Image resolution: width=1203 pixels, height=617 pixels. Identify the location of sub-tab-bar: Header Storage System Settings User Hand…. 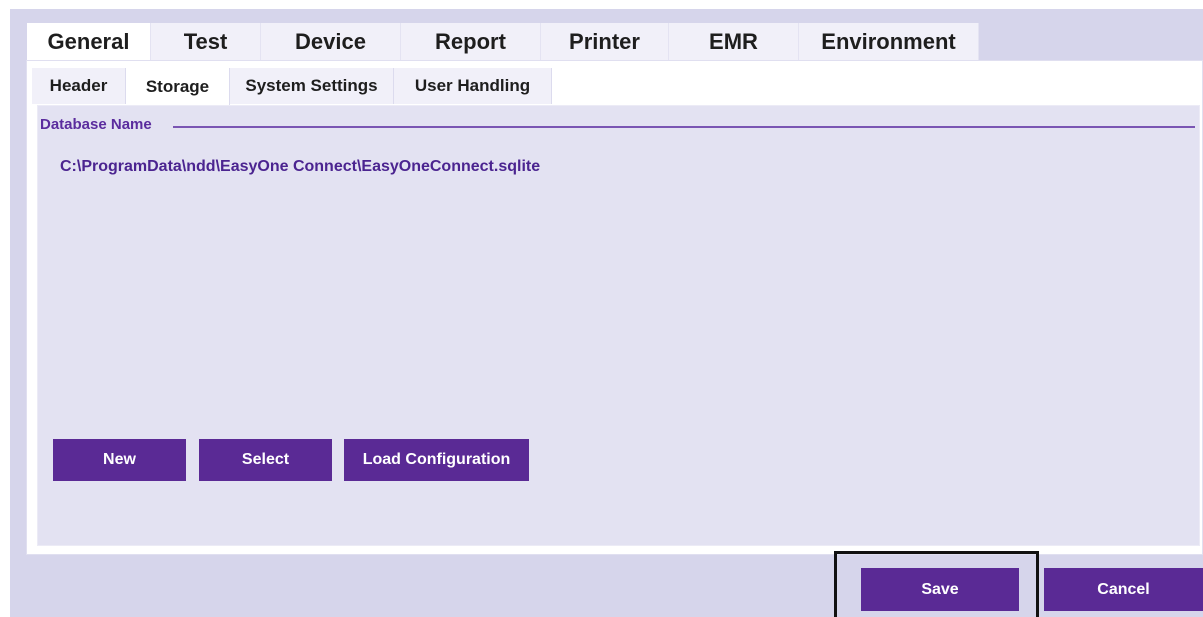
(292, 86).